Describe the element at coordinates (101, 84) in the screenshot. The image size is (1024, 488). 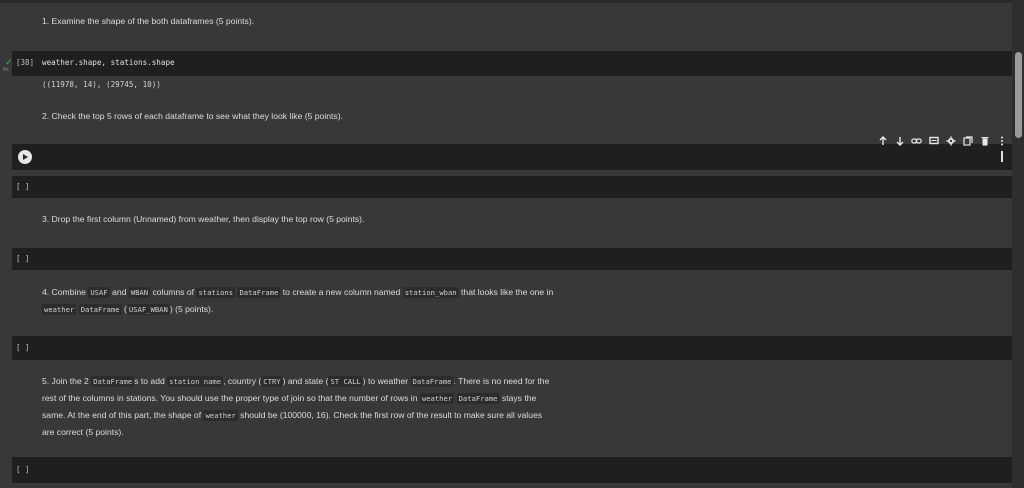
I see `cell-output: ((11978, 14), (29745, 10))` at that location.